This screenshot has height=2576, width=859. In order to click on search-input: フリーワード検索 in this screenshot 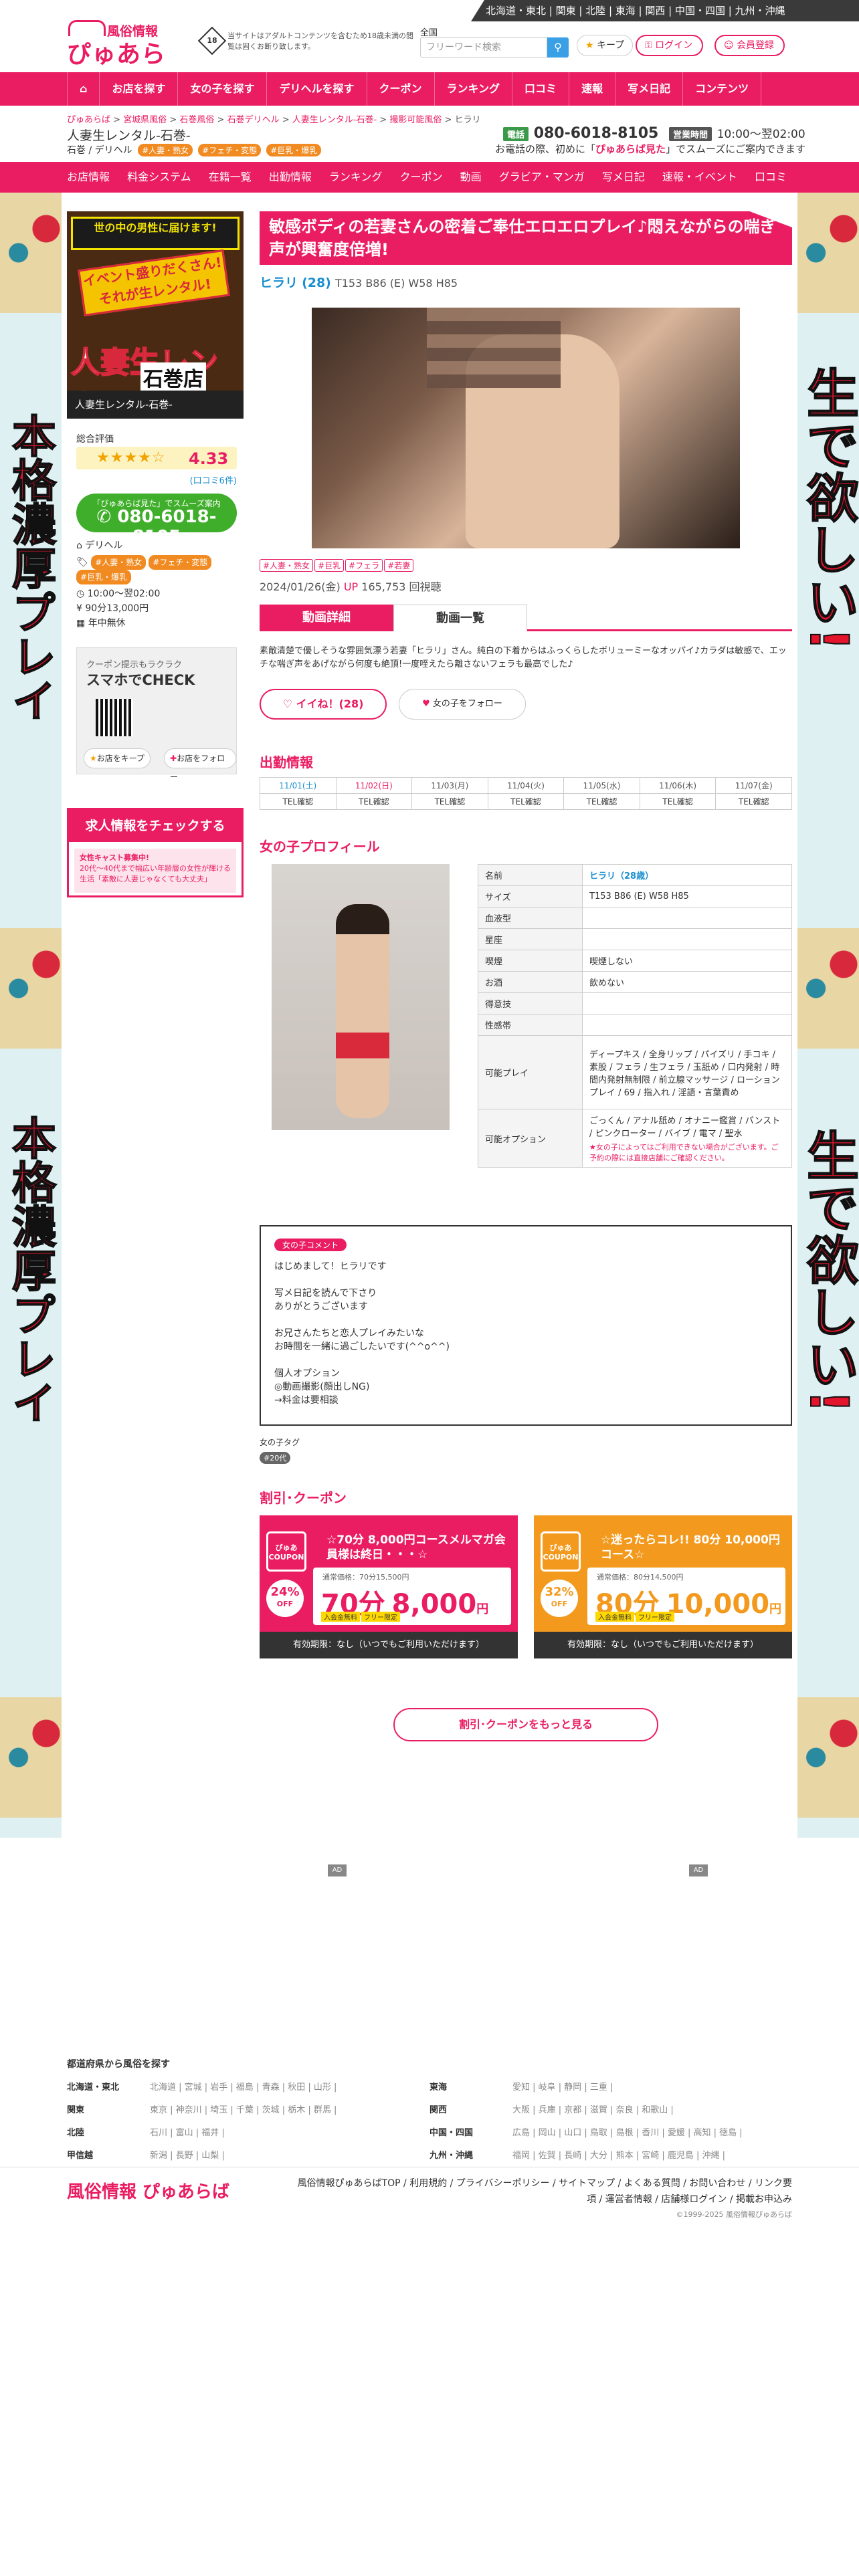, I will do `click(483, 48)`.